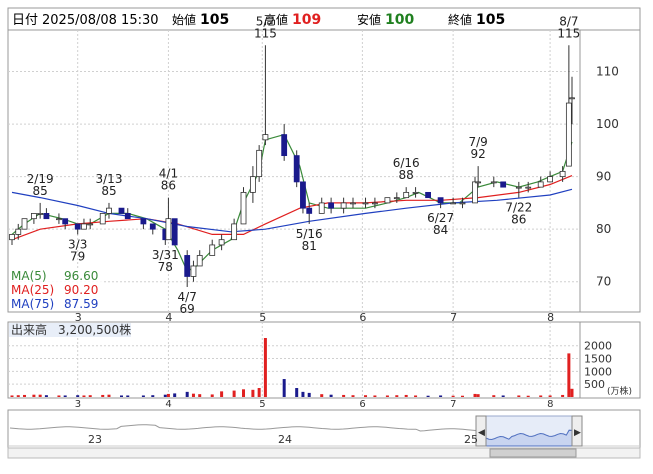  I want to click on nav-label-24: 24, so click(285, 439).